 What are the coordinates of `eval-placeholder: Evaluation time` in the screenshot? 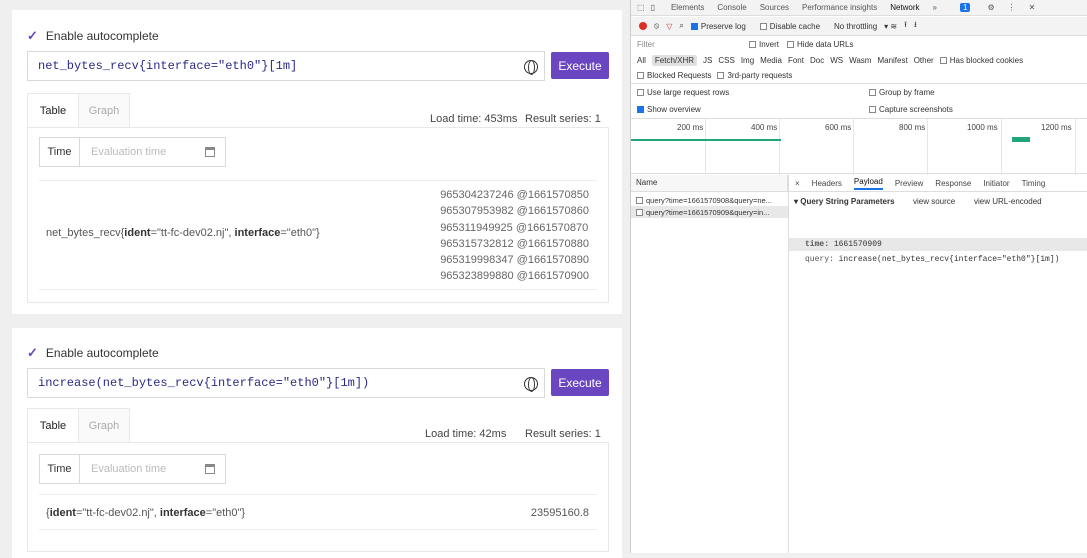 It's located at (129, 152).